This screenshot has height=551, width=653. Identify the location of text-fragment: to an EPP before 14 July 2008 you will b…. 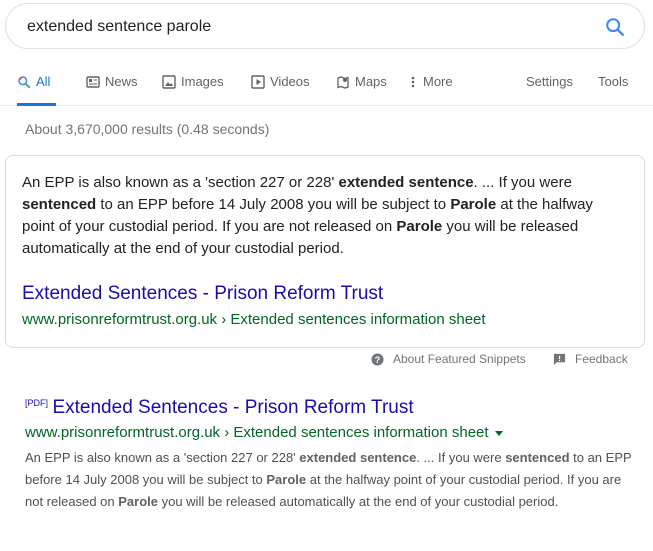
(273, 204).